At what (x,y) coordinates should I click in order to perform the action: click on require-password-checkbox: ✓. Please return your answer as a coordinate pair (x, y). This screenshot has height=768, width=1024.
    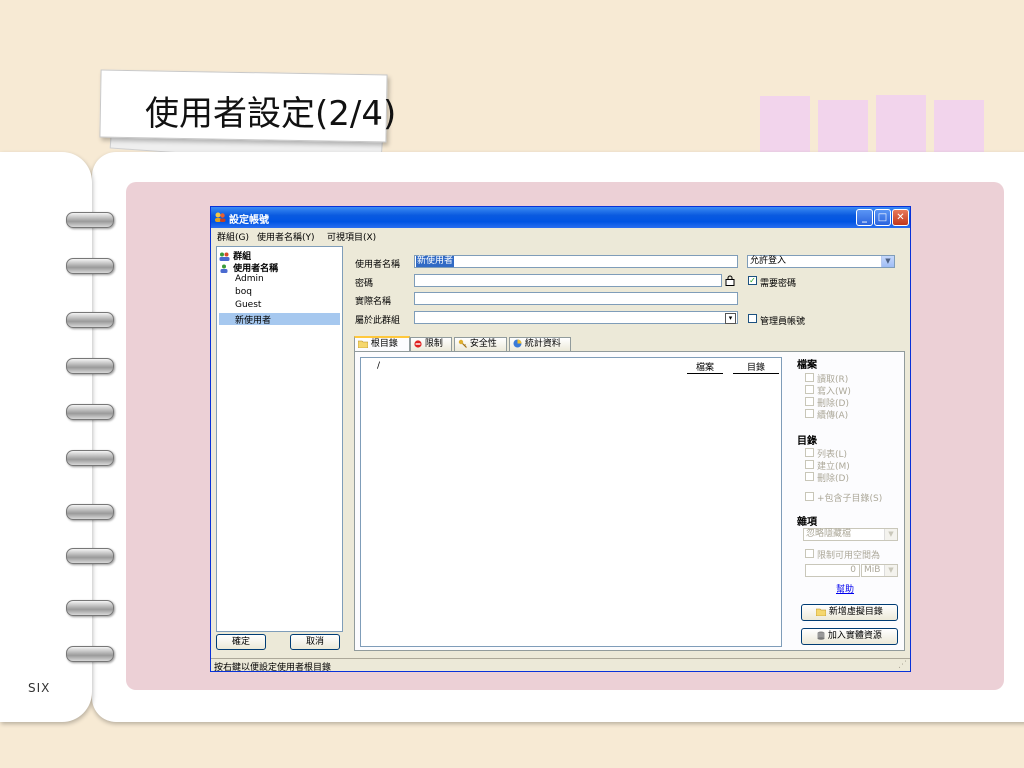
    Looking at the image, I should click on (752, 280).